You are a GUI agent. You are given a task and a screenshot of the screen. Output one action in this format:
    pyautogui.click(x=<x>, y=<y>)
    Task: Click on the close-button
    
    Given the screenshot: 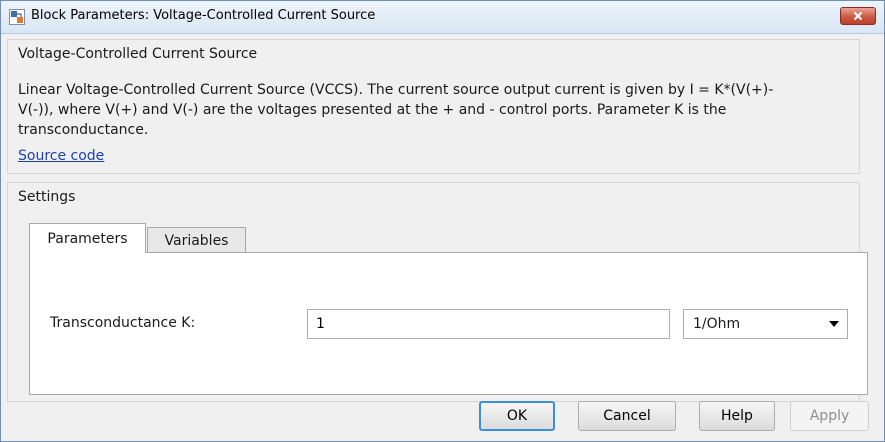 What is the action you would take?
    pyautogui.click(x=858, y=16)
    